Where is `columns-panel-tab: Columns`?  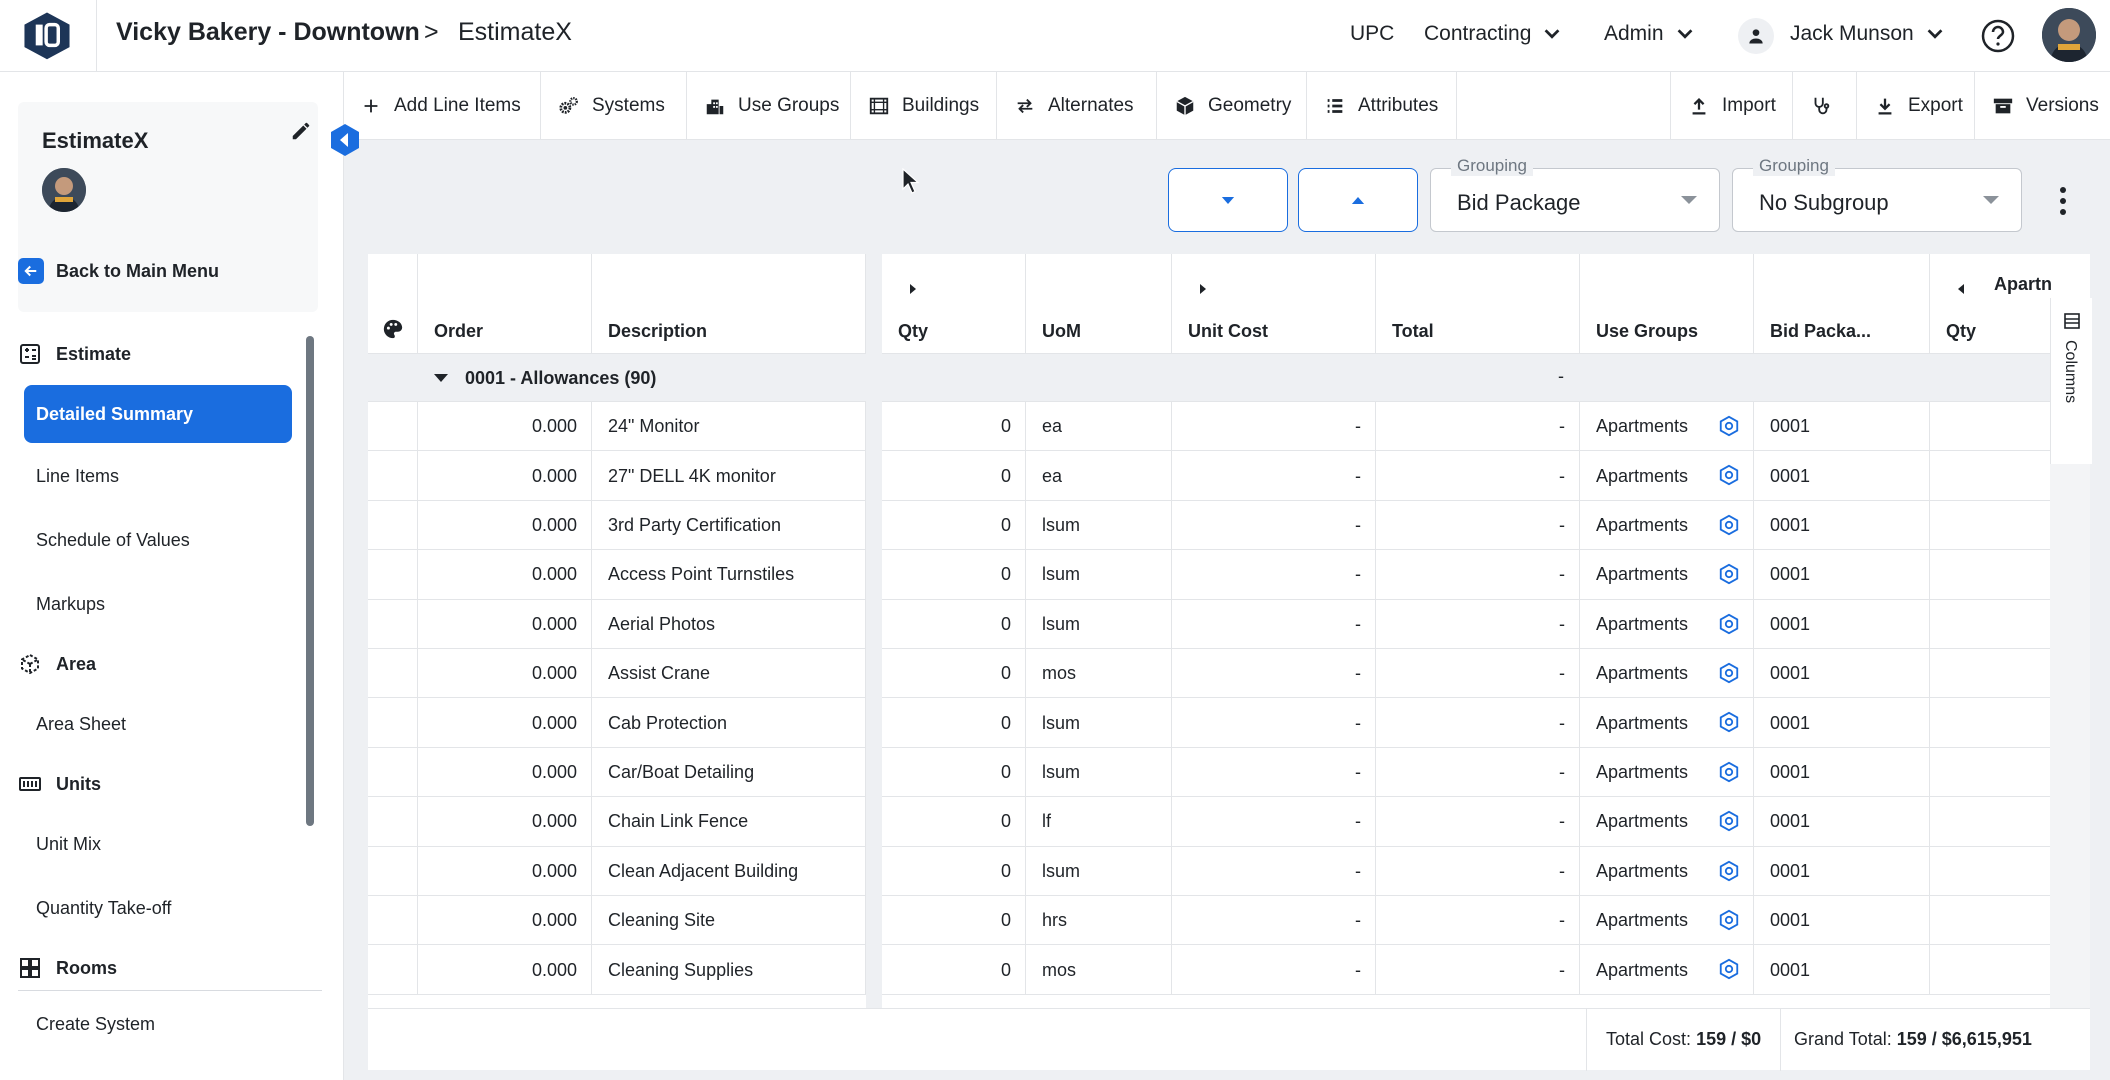 columns-panel-tab: Columns is located at coordinates (2071, 381).